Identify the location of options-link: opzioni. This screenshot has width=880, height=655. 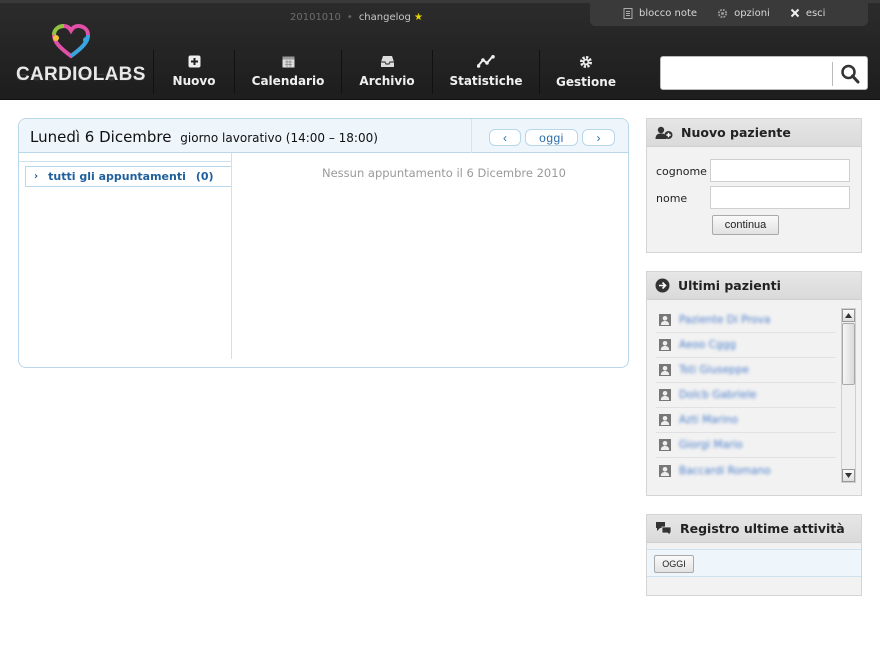
(743, 13).